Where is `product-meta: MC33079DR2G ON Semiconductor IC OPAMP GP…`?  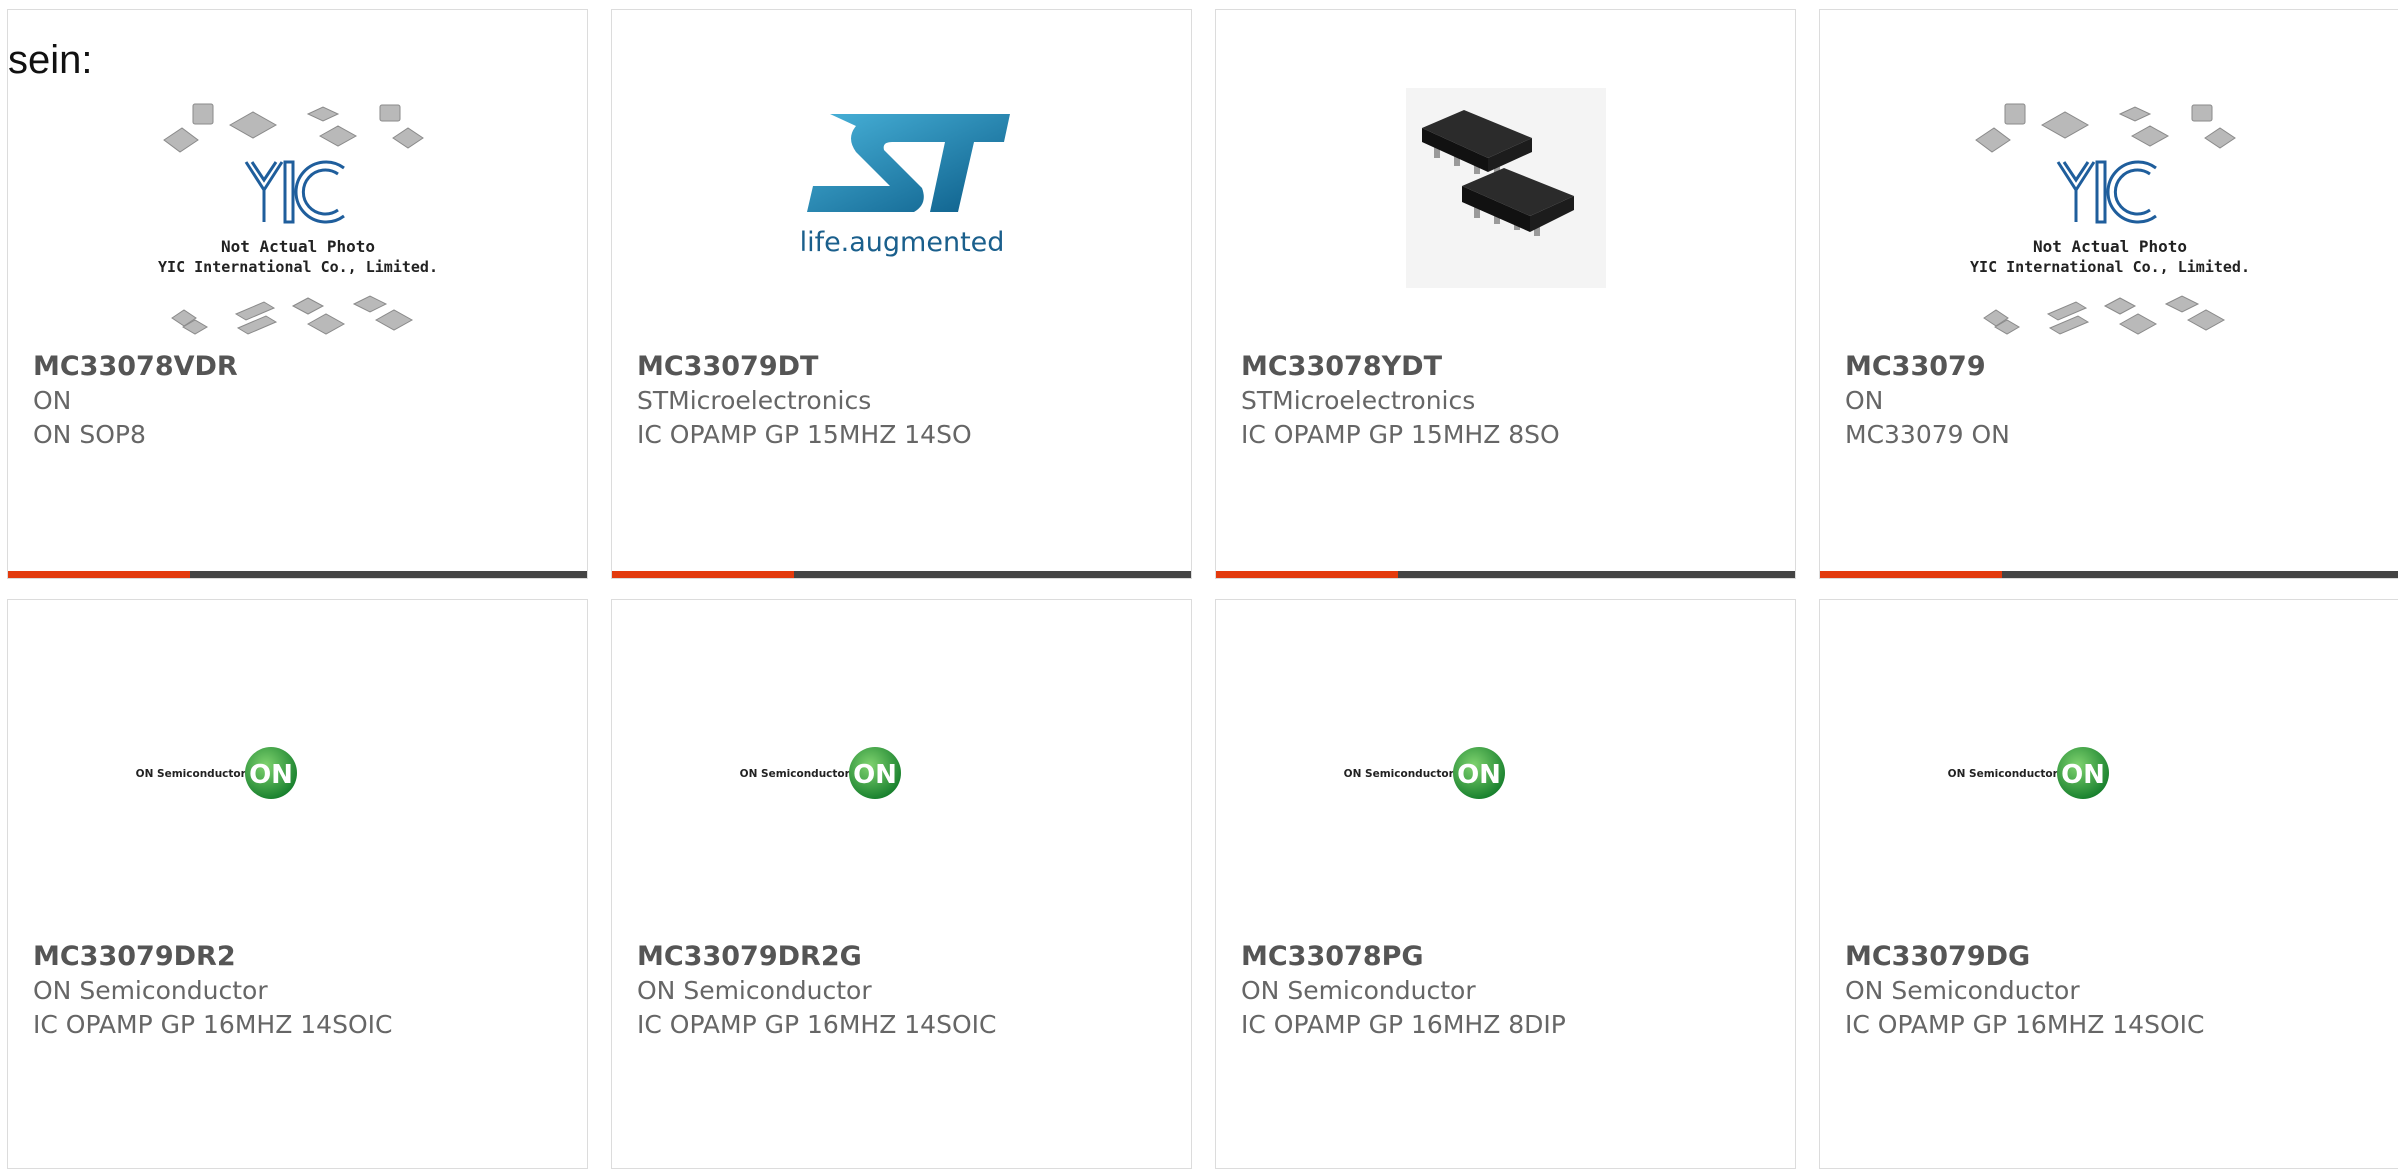 product-meta: MC33079DR2G ON Semiconductor IC OPAMP GP… is located at coordinates (816, 991).